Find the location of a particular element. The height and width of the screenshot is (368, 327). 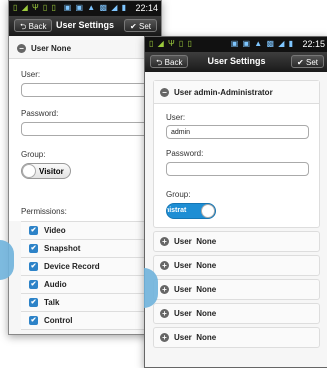

permission-label: Video is located at coordinates (55, 230).